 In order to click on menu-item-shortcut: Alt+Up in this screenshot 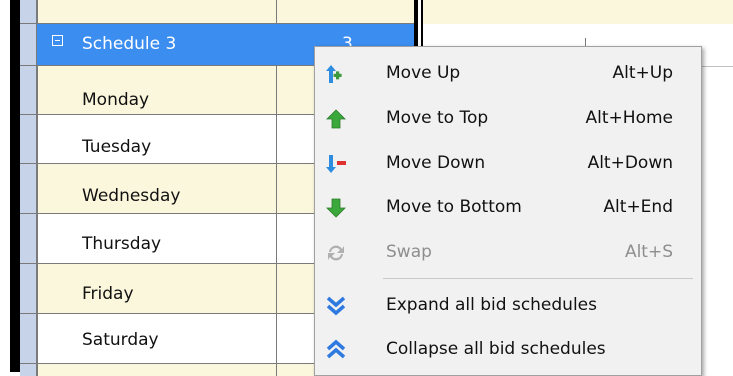, I will do `click(643, 73)`.